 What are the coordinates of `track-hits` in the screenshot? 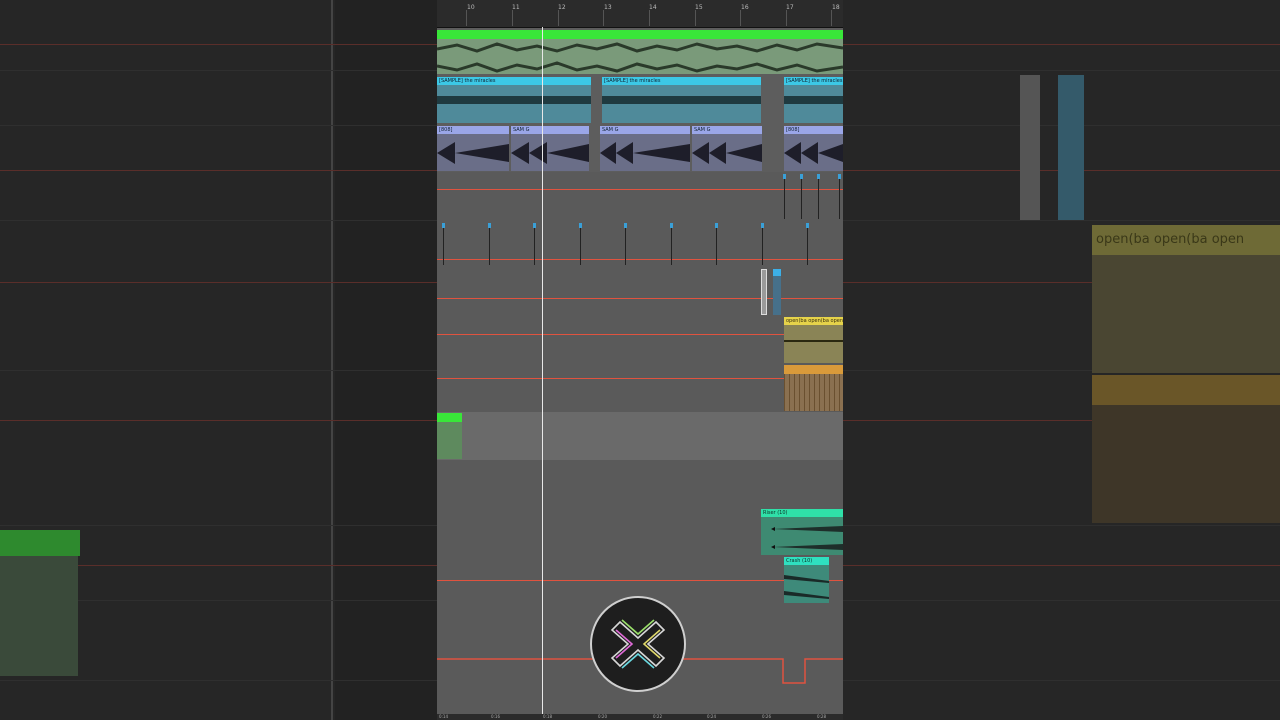 It's located at (640, 196).